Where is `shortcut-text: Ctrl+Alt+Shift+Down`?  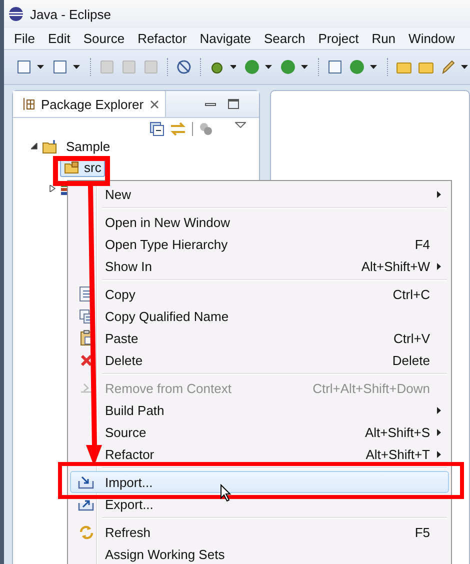
shortcut-text: Ctrl+Alt+Shift+Down is located at coordinates (371, 388).